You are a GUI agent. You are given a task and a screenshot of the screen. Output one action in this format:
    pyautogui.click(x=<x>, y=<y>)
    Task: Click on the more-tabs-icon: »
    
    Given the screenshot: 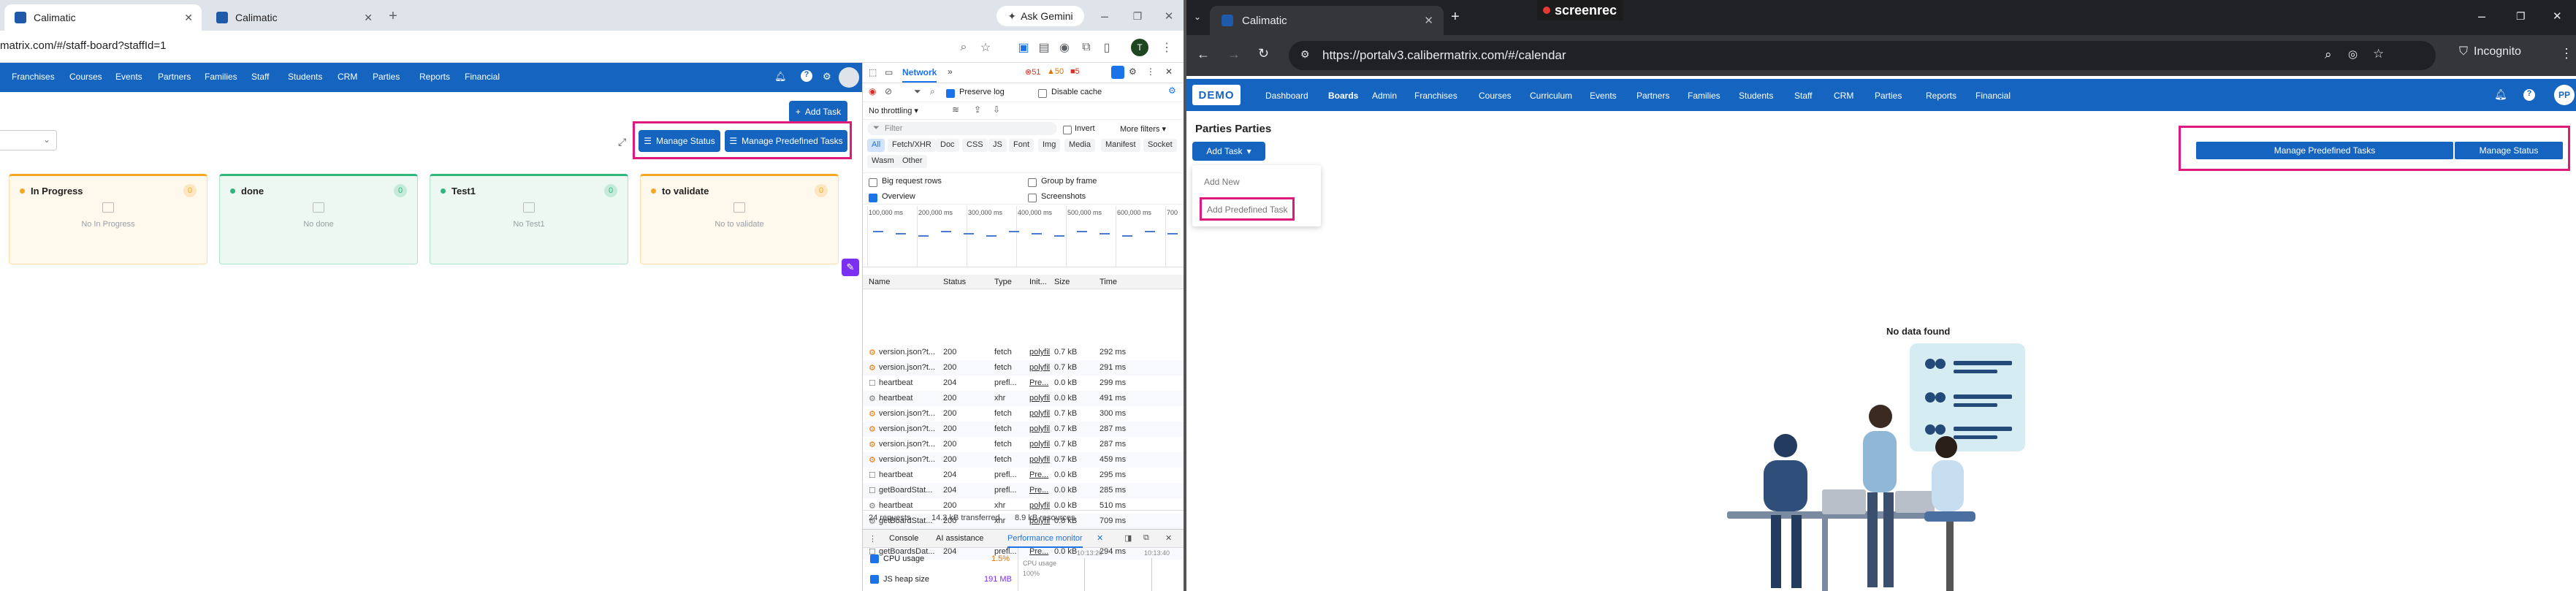 What is the action you would take?
    pyautogui.click(x=951, y=71)
    